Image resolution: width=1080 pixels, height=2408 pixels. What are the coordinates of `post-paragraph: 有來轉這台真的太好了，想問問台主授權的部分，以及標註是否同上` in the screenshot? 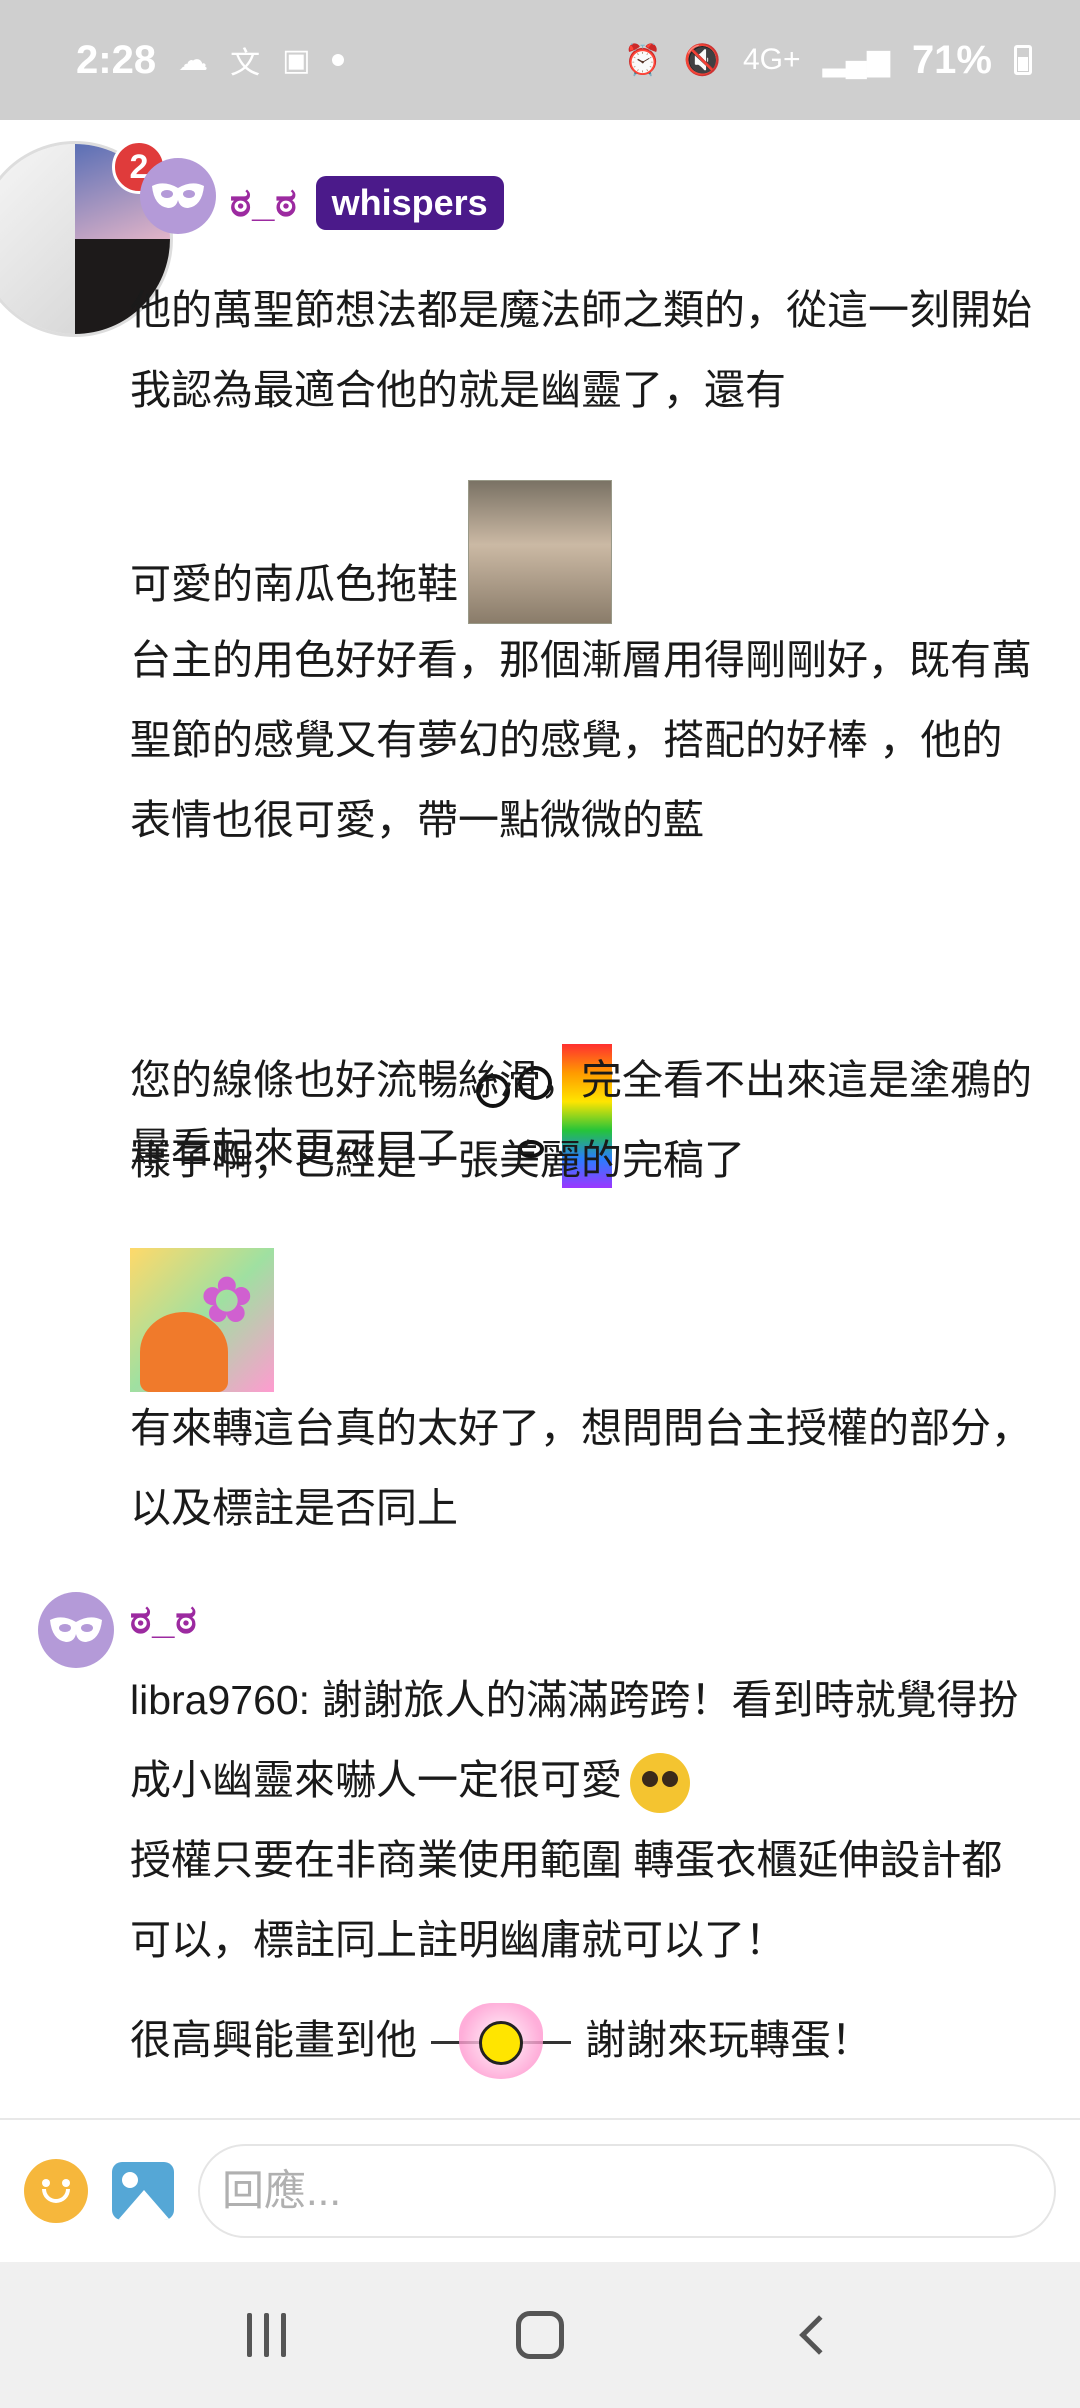 It's located at (581, 1468).